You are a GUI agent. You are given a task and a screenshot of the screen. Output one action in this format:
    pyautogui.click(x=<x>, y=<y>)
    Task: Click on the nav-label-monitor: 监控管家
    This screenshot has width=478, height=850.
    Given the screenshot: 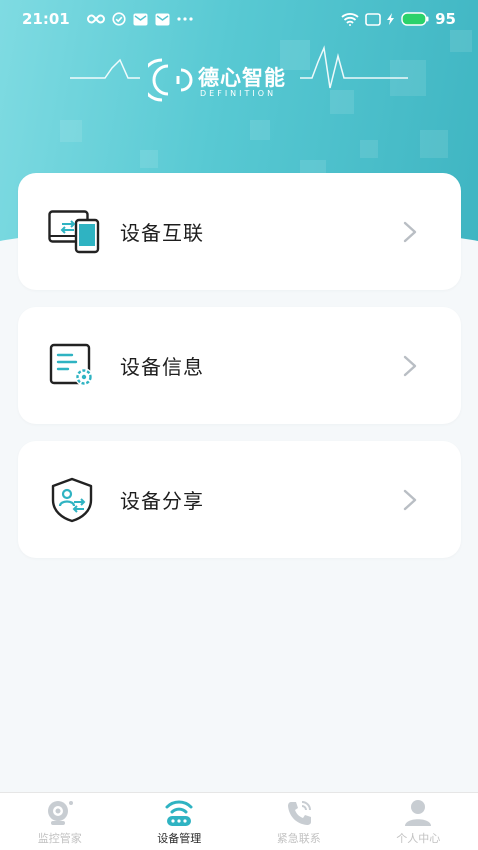 What is the action you would take?
    pyautogui.click(x=59, y=838)
    